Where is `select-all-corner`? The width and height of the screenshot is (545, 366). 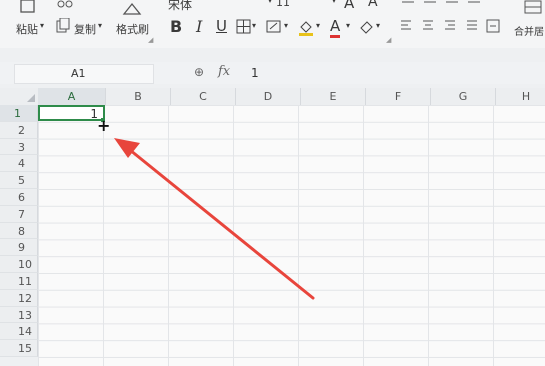
select-all-corner is located at coordinates (19, 97).